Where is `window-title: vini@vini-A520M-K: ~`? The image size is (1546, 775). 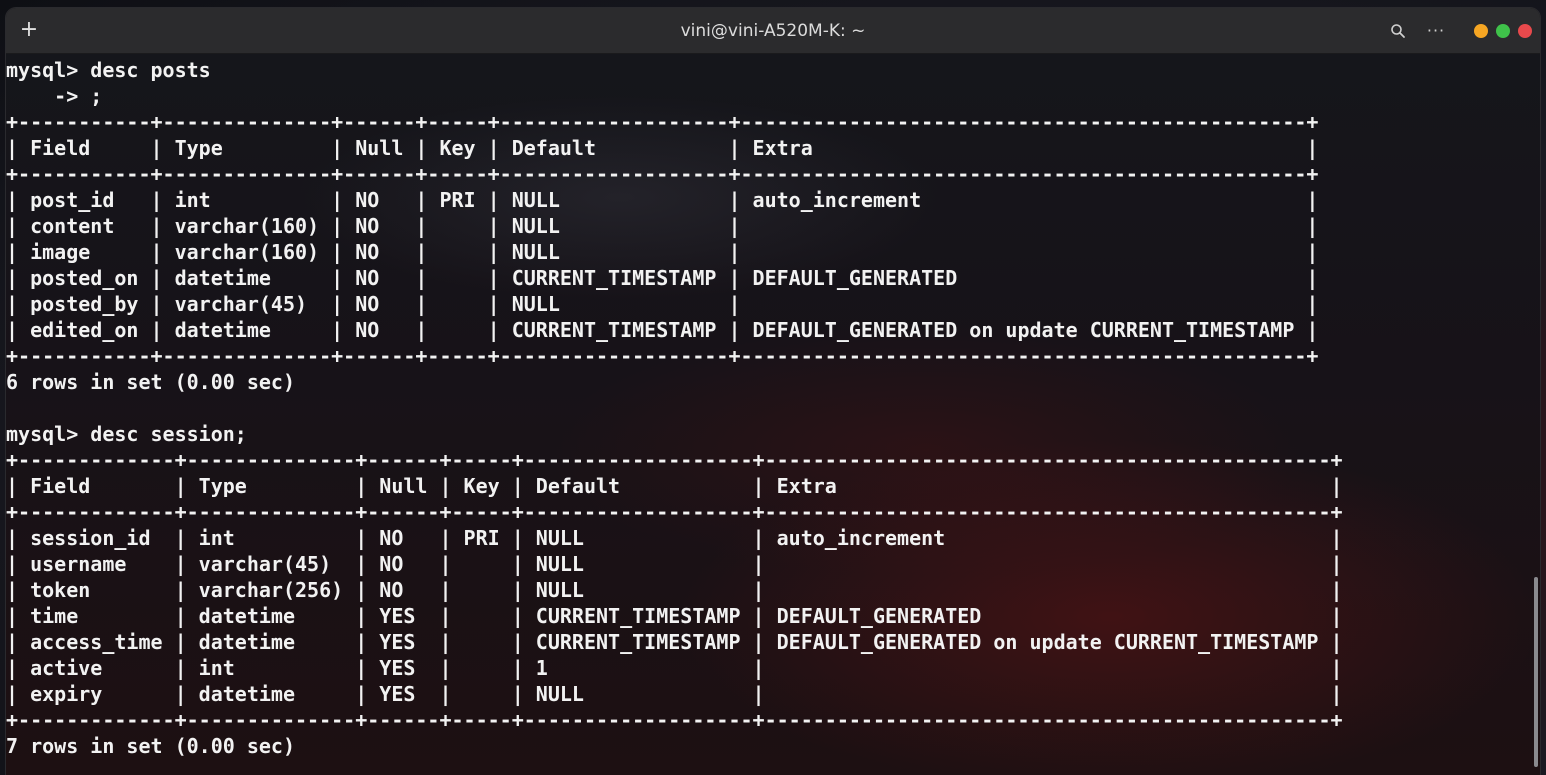 window-title: vini@vini-A520M-K: ~ is located at coordinates (773, 30).